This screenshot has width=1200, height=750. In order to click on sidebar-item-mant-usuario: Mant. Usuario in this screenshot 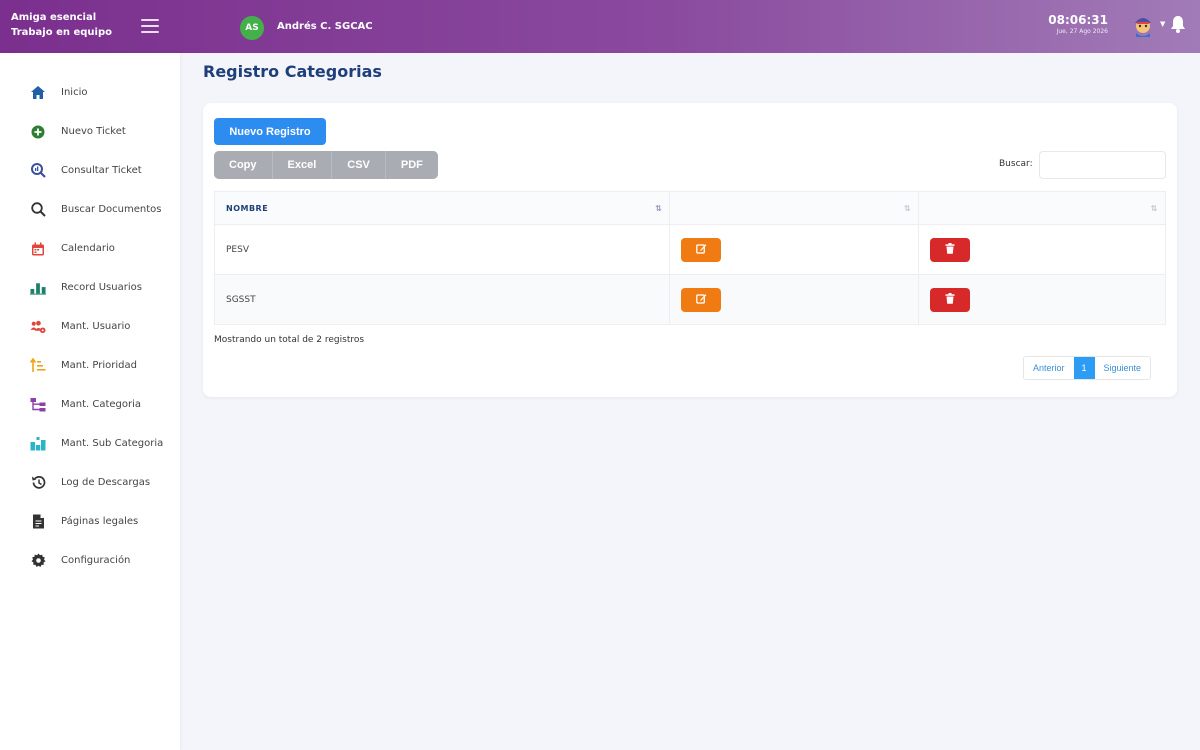, I will do `click(90, 326)`.